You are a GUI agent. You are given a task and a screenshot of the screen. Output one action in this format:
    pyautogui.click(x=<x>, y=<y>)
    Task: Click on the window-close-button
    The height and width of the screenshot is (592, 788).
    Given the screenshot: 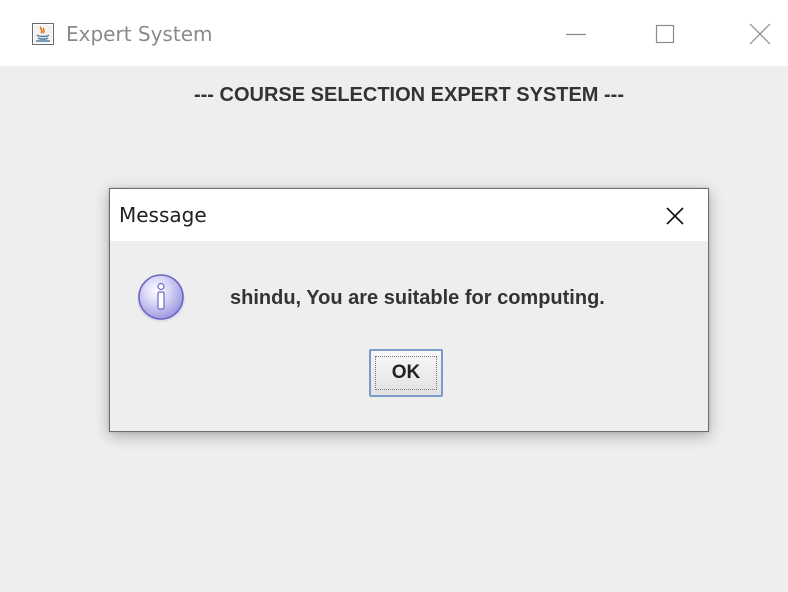 What is the action you would take?
    pyautogui.click(x=762, y=34)
    